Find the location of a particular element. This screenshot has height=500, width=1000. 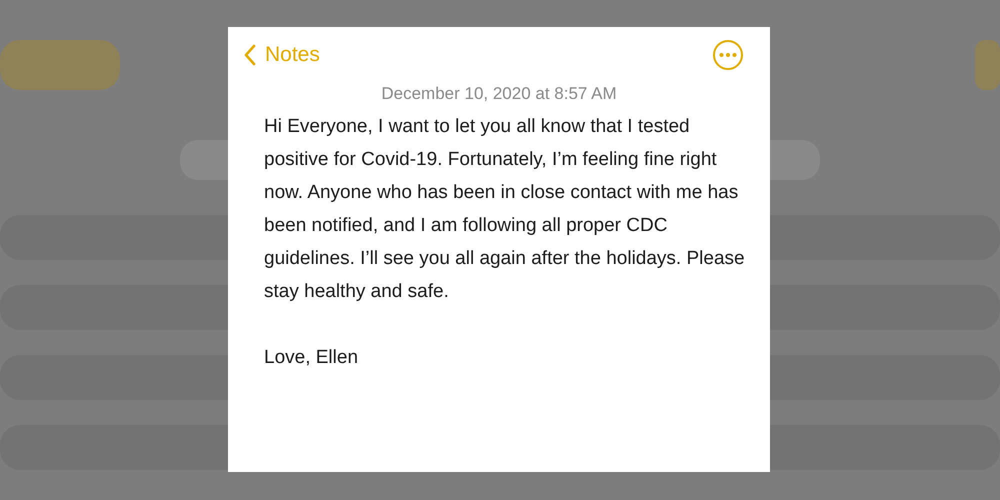

more-icon is located at coordinates (728, 55).